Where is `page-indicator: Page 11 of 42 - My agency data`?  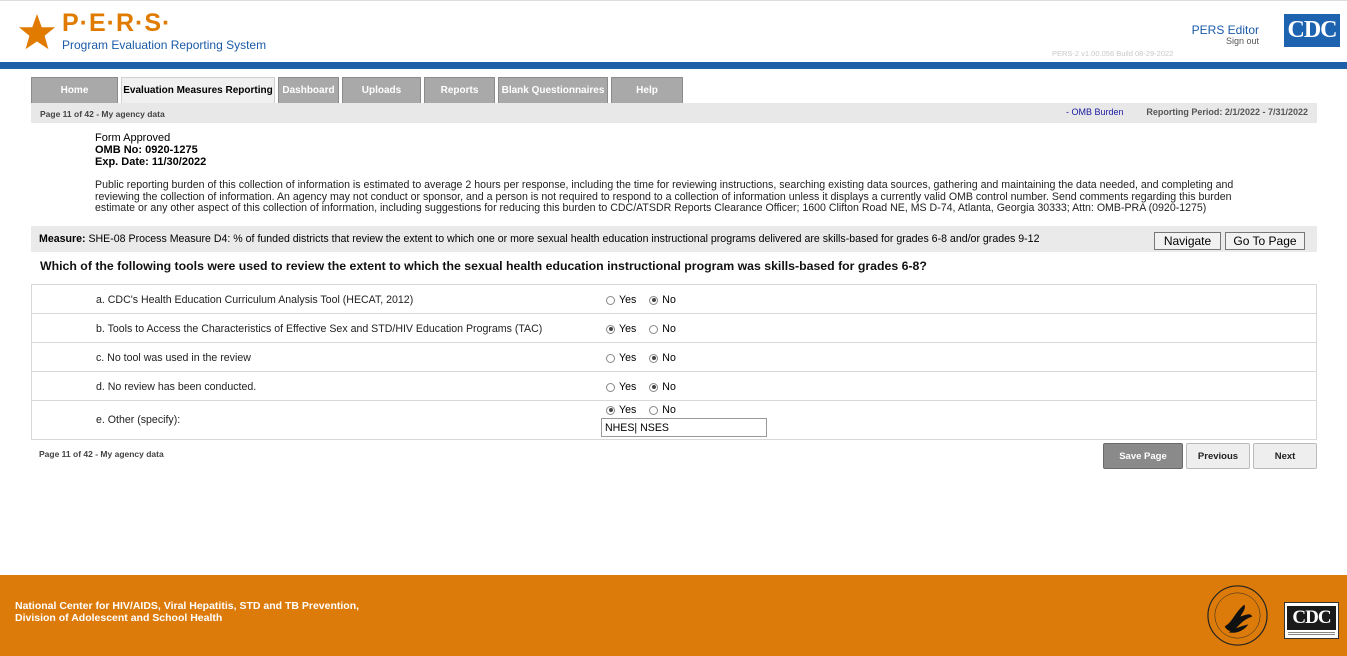
page-indicator: Page 11 of 42 - My agency data is located at coordinates (102, 114).